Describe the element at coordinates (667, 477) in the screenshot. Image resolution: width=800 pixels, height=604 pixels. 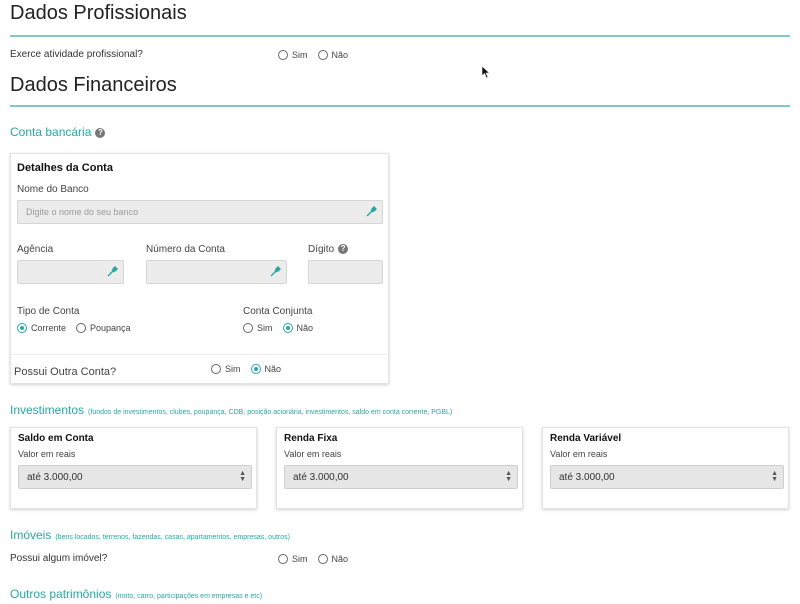
I see `renda-variavel-select: até 3.000,00 ▲ ▼` at that location.